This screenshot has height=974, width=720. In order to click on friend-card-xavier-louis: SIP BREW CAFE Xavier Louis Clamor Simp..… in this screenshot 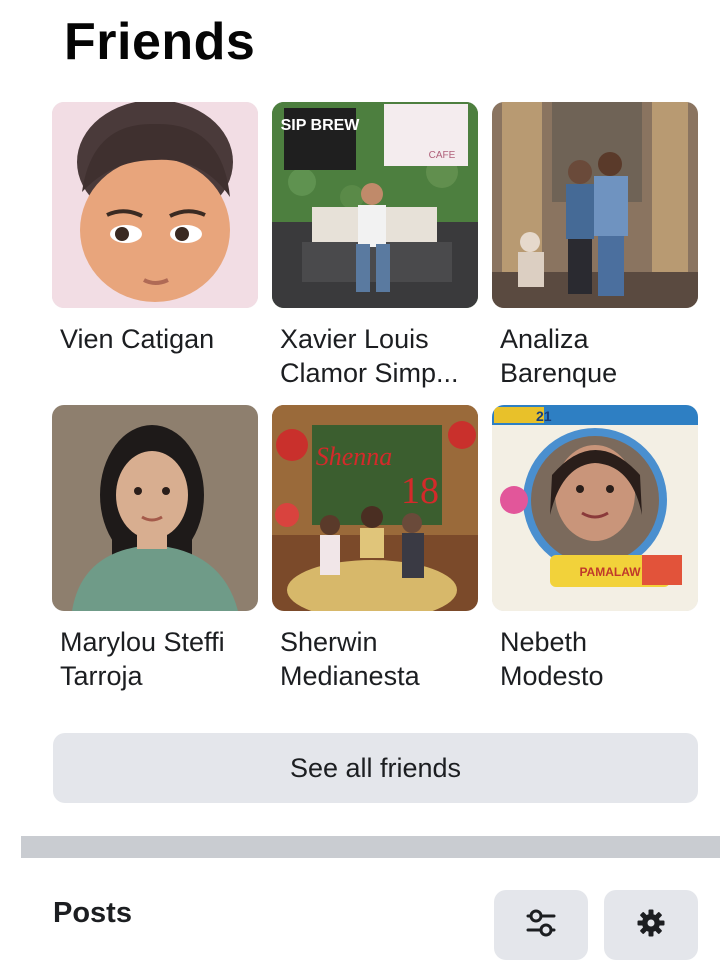, I will do `click(375, 253)`.